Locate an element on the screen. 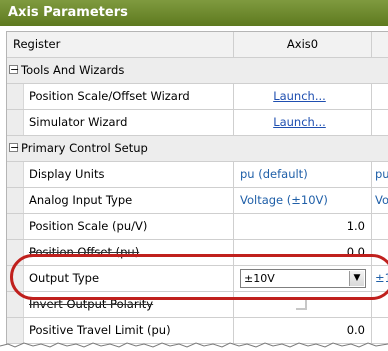 The height and width of the screenshot is (351, 388). category-label: Primary Control Setup is located at coordinates (84, 148).